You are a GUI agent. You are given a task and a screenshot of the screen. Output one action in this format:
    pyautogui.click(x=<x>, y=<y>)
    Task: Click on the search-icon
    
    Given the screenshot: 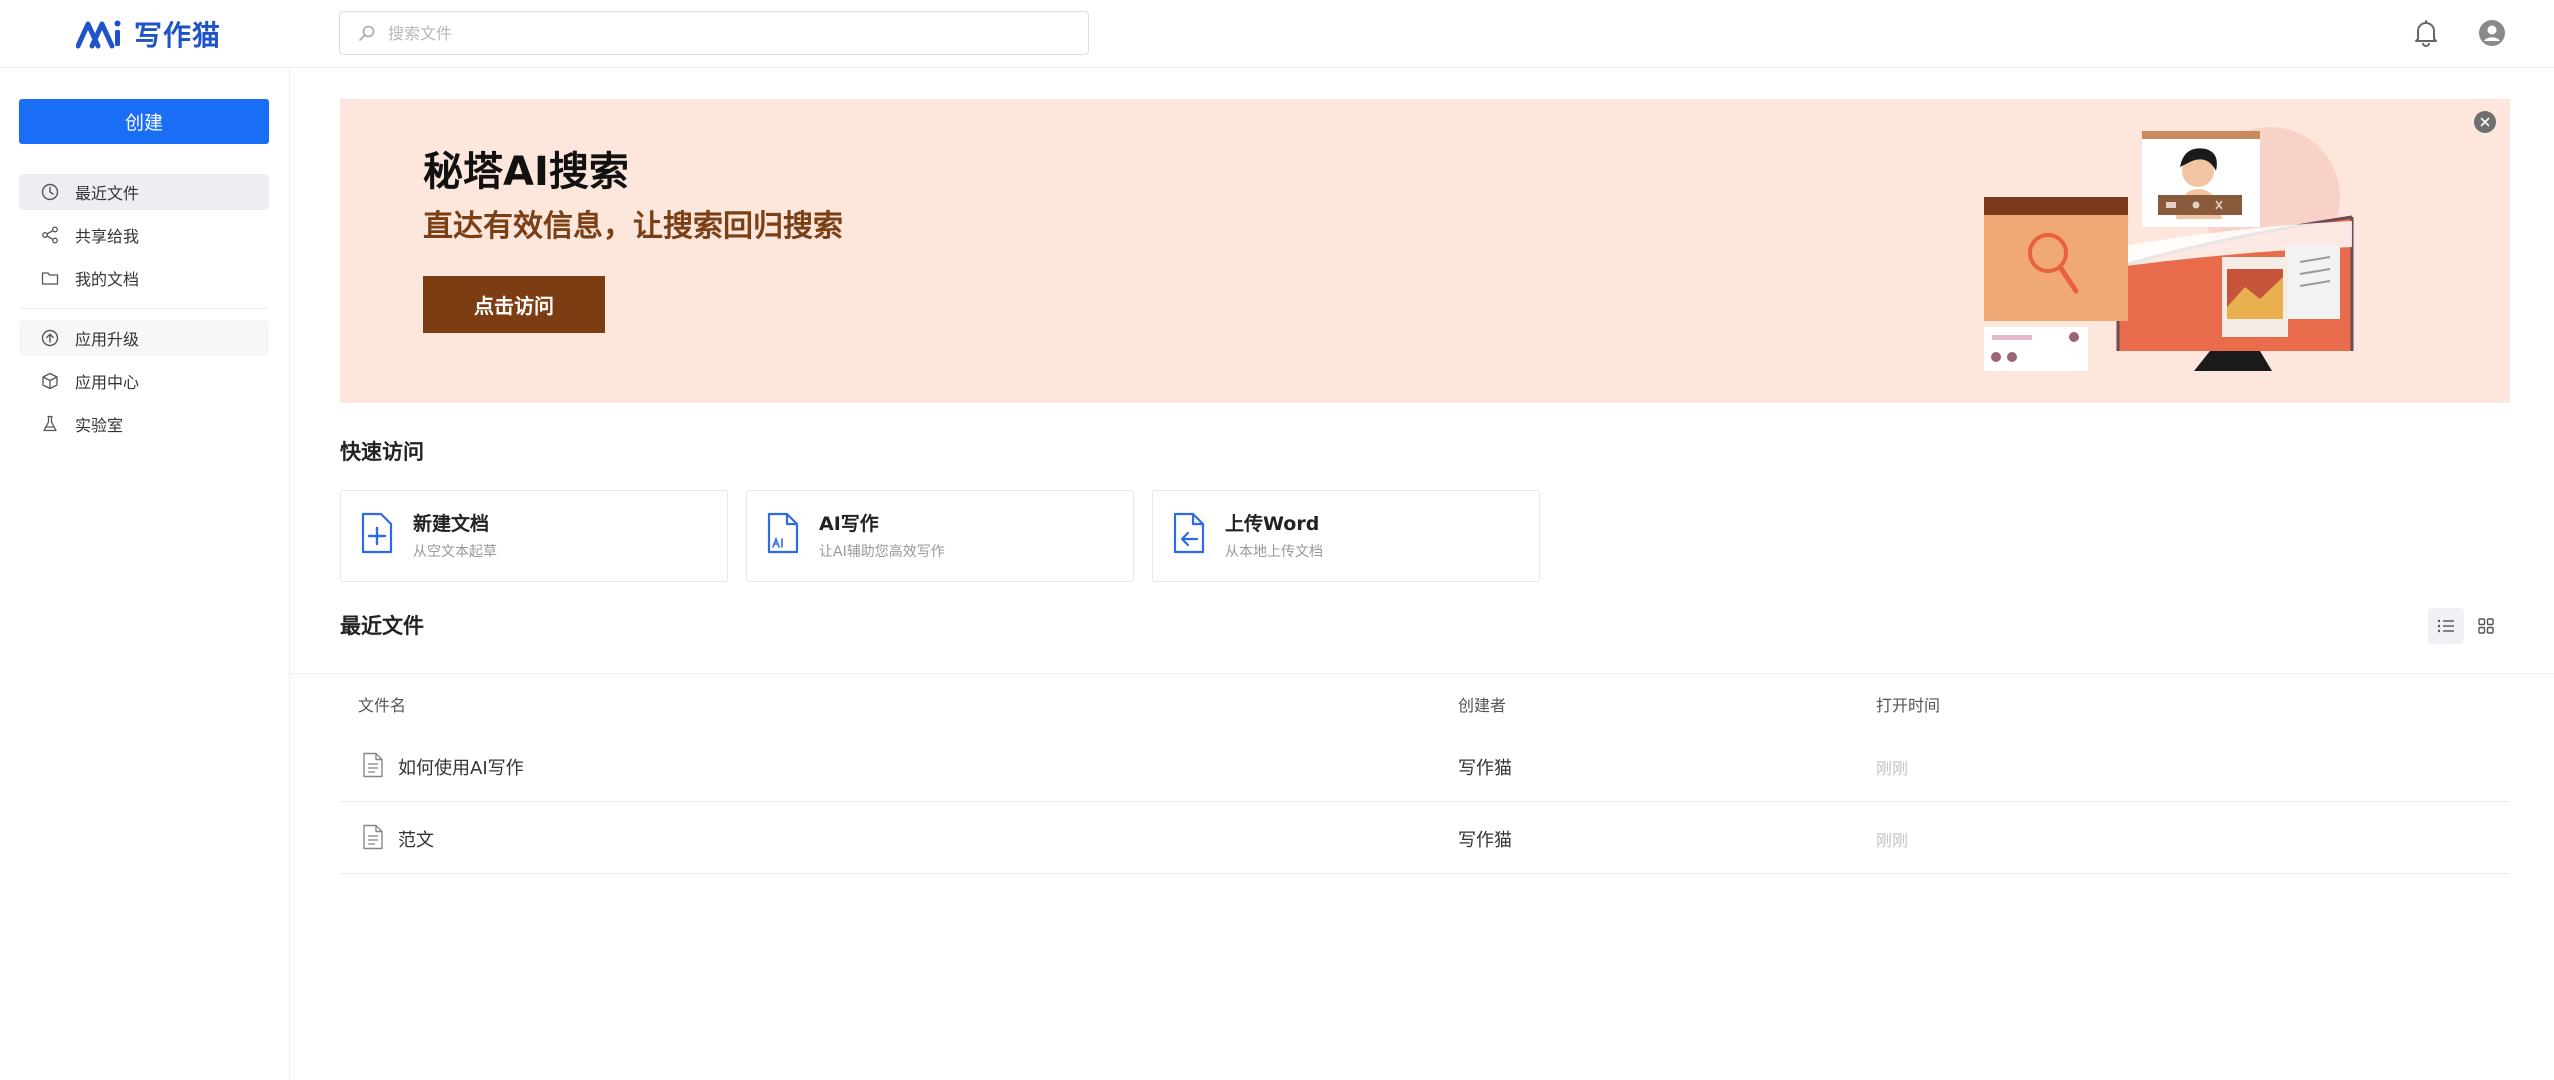 What is the action you would take?
    pyautogui.click(x=367, y=33)
    